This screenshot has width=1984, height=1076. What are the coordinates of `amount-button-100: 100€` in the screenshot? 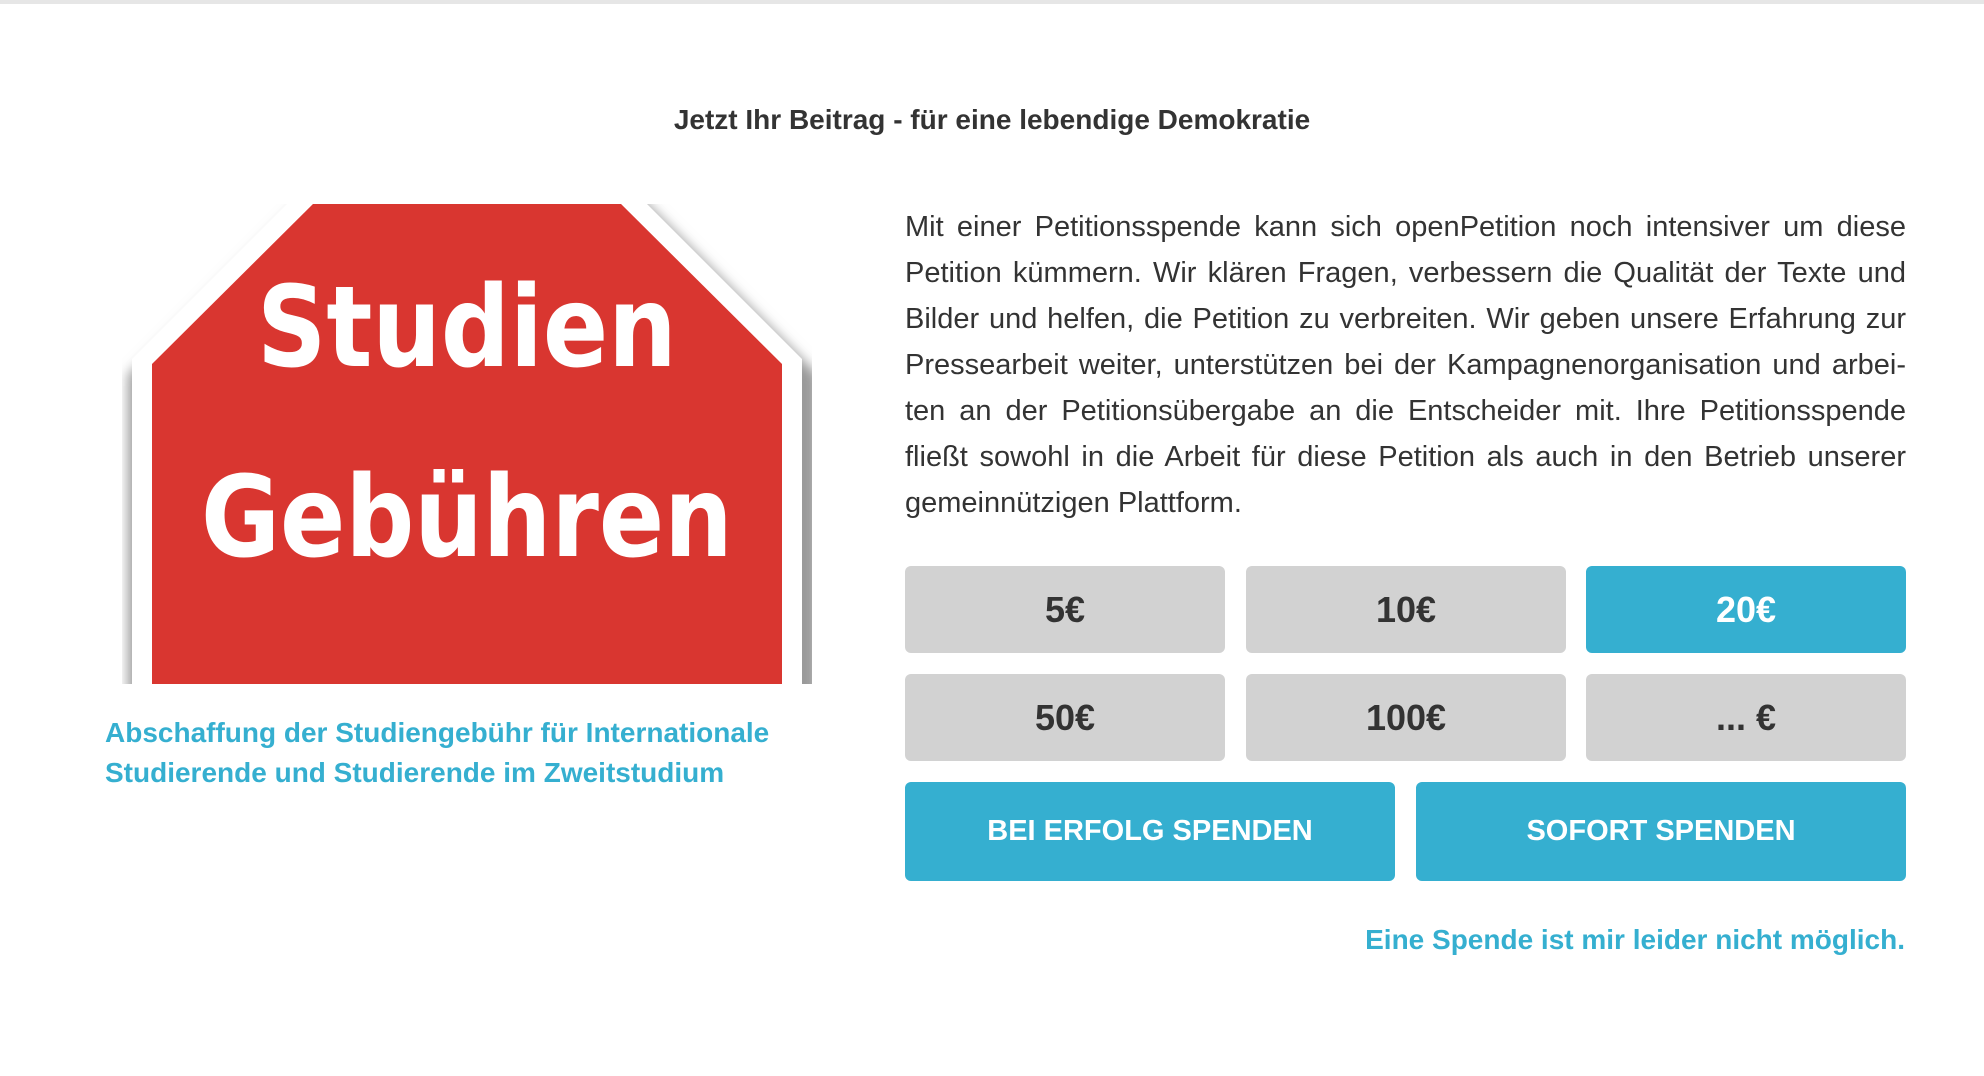 It's located at (1406, 717).